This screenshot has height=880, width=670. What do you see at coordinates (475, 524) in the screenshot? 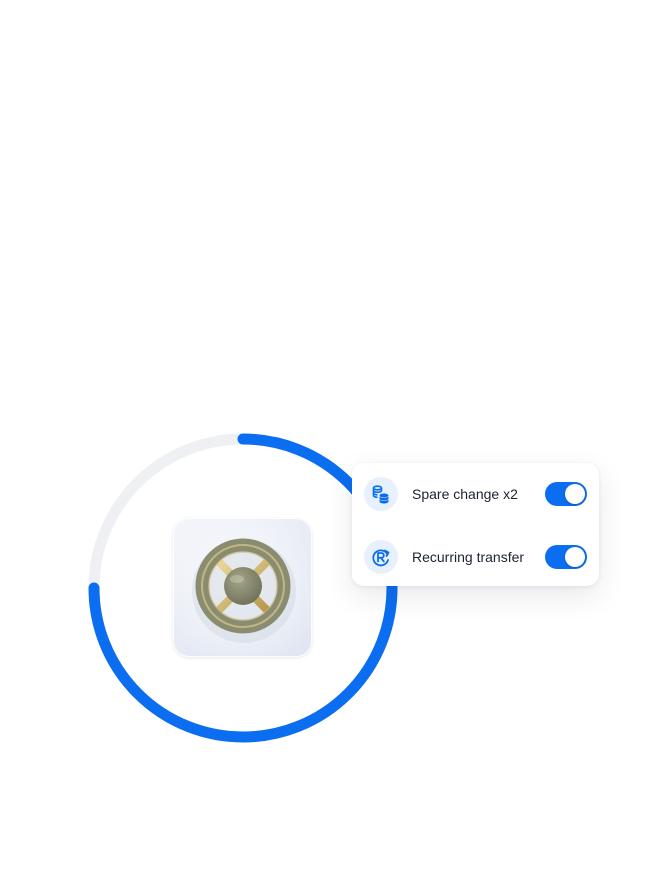
I see `savings-rules-card: Spare change x2 Recurring transfer` at bounding box center [475, 524].